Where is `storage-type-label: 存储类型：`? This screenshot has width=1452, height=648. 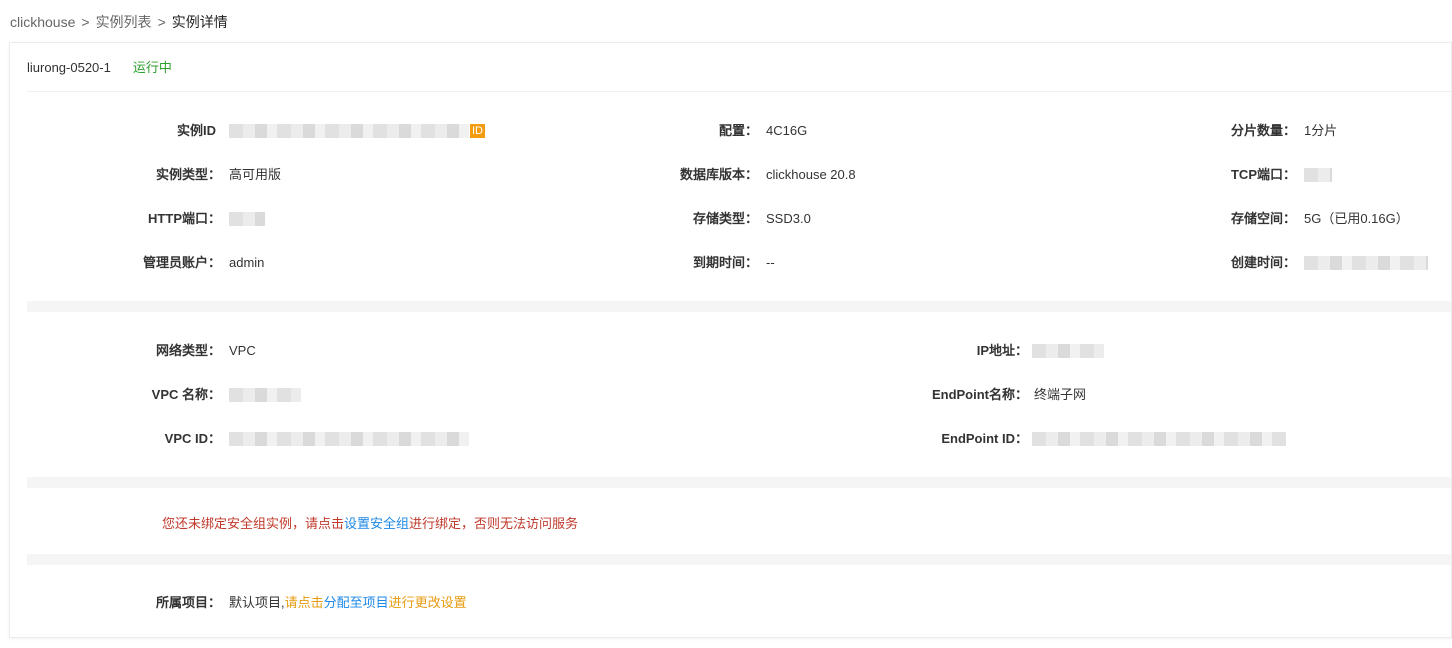 storage-type-label: 存储类型： is located at coordinates (725, 218).